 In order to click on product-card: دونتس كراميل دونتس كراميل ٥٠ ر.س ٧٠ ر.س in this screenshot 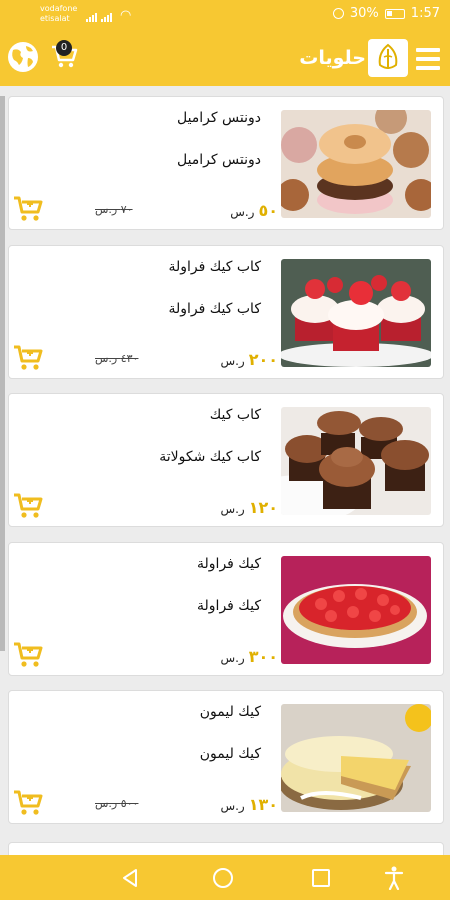, I will do `click(226, 163)`.